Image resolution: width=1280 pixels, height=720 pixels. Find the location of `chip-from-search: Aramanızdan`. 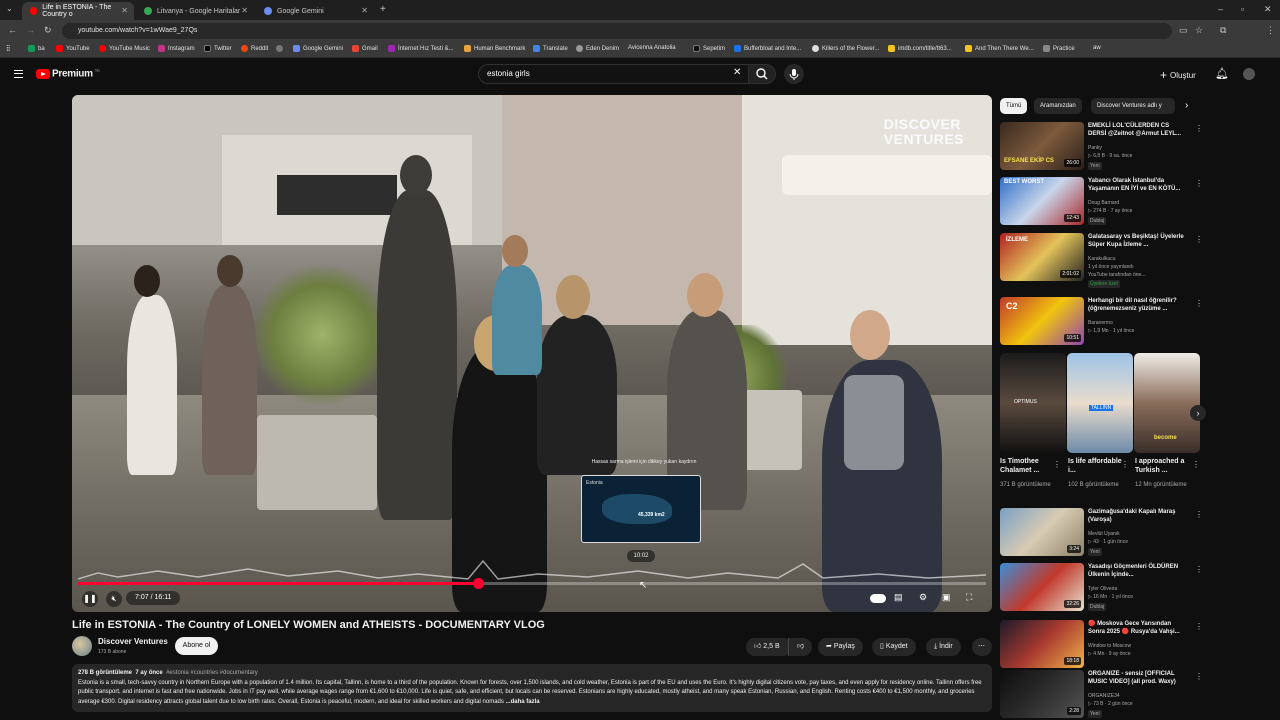

chip-from-search: Aramanızdan is located at coordinates (1058, 106).